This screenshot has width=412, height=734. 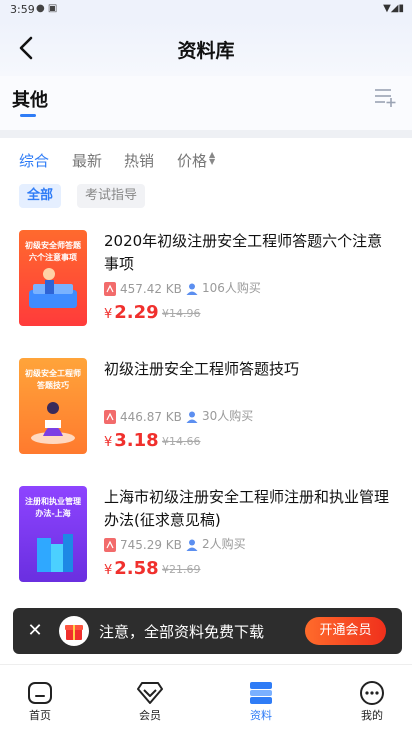 What do you see at coordinates (192, 160) in the screenshot?
I see `sort-price: 价格` at bounding box center [192, 160].